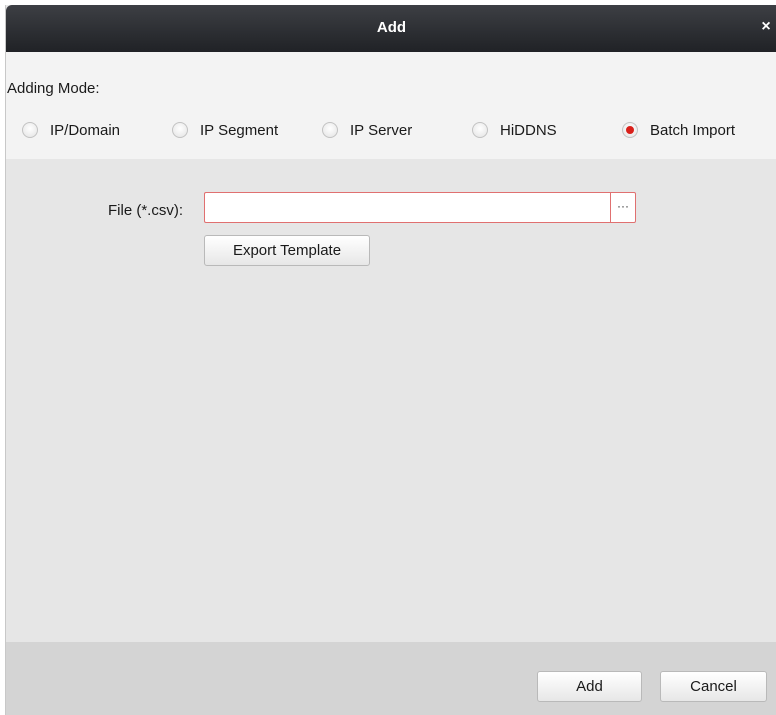 The height and width of the screenshot is (715, 776). I want to click on radio-label: IP Segment, so click(239, 130).